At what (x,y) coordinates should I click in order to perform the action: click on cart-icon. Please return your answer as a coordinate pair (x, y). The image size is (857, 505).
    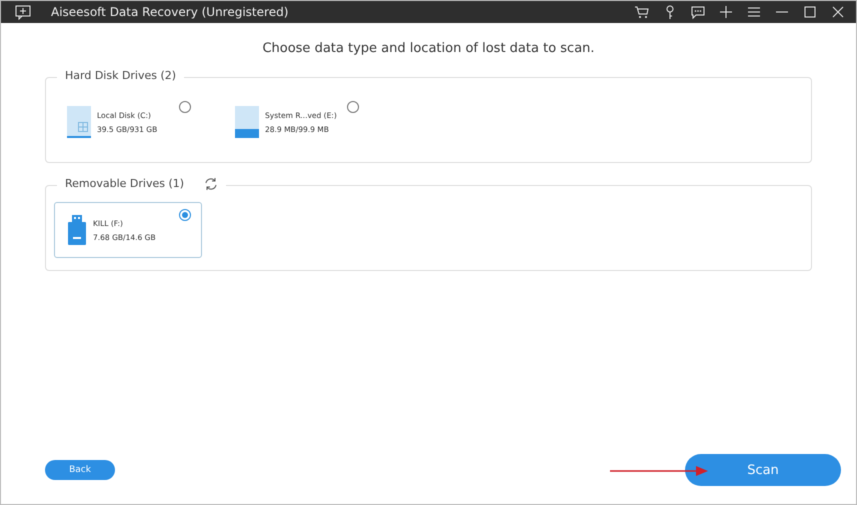
    Looking at the image, I should click on (642, 12).